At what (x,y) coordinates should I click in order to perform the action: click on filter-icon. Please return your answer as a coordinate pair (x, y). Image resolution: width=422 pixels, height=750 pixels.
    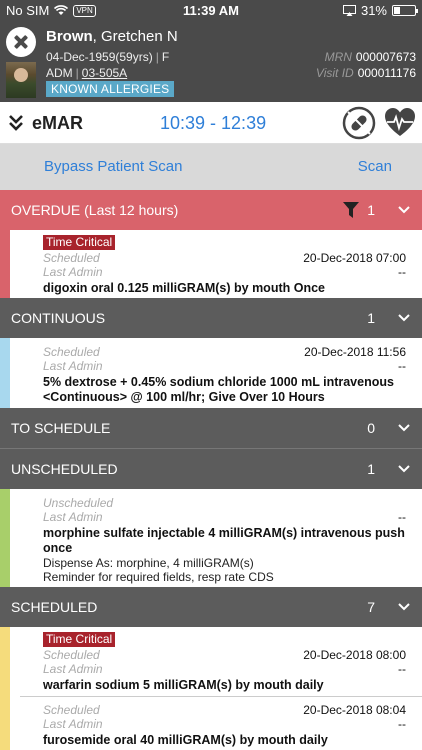
    Looking at the image, I should click on (351, 210).